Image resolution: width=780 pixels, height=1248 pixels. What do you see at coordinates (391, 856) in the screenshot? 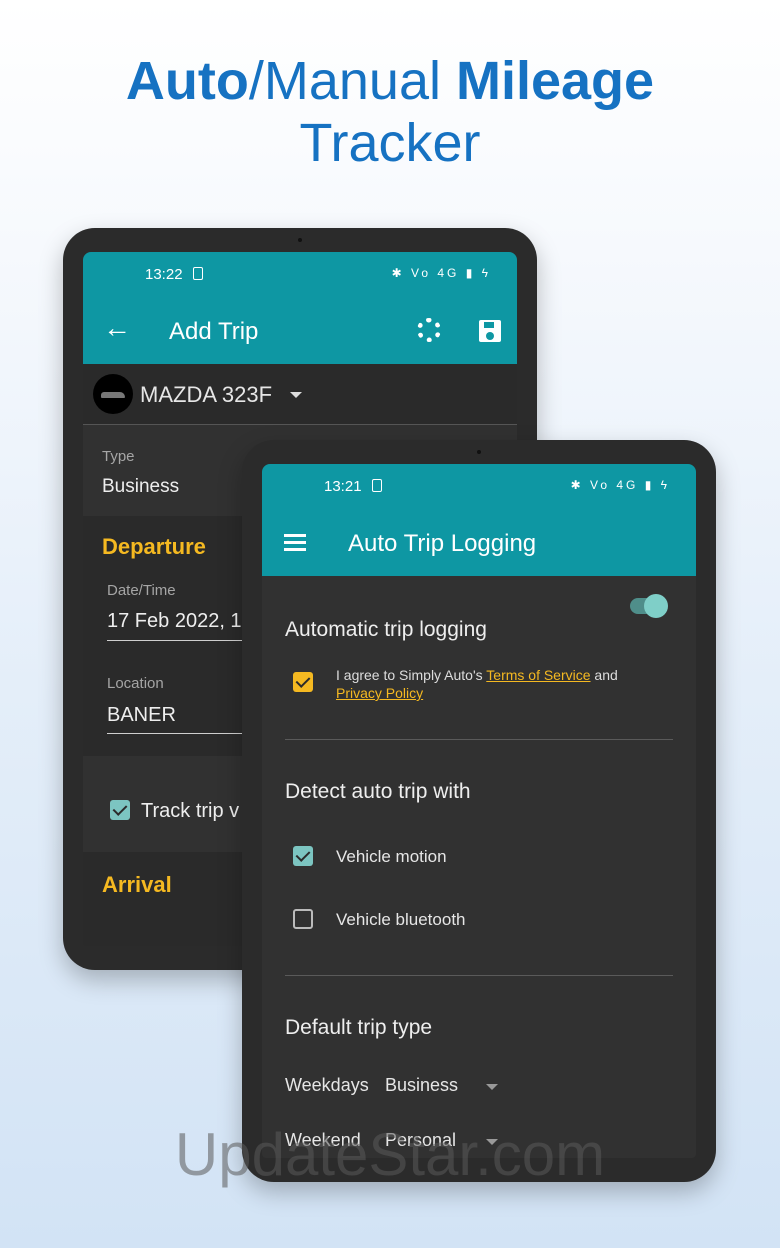
I see `vehicle-motion-label: Vehicle motion` at bounding box center [391, 856].